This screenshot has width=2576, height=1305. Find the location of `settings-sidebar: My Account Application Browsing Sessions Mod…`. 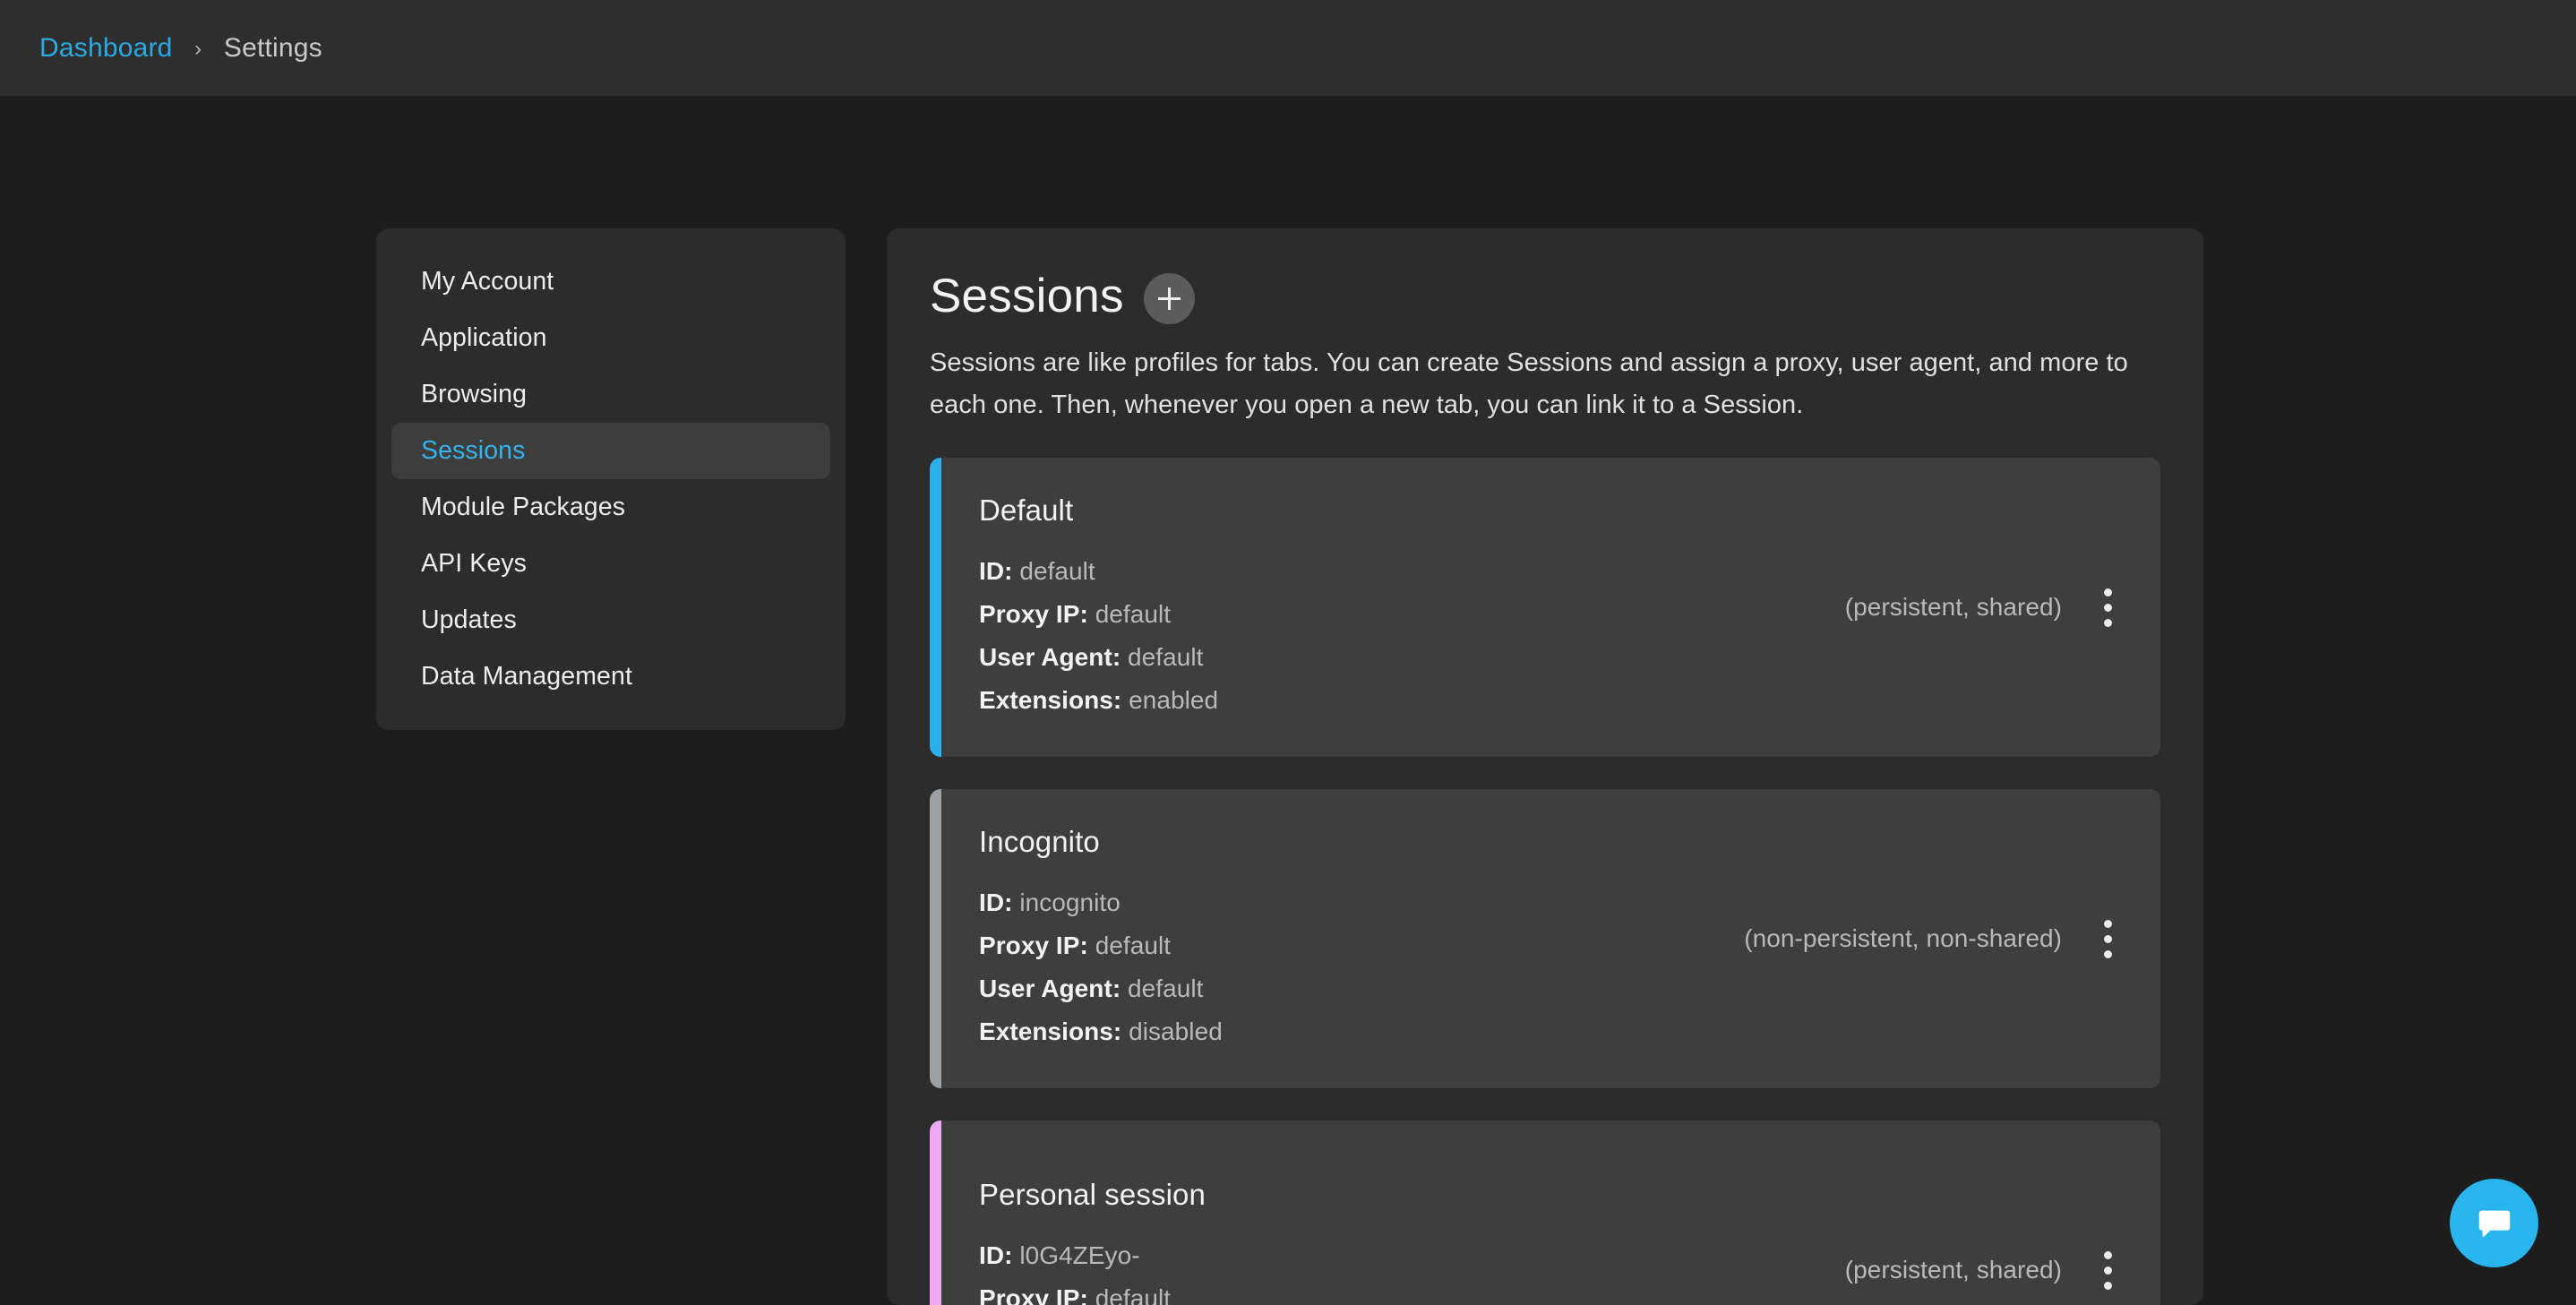

settings-sidebar: My Account Application Browsing Sessions Mod… is located at coordinates (611, 479).